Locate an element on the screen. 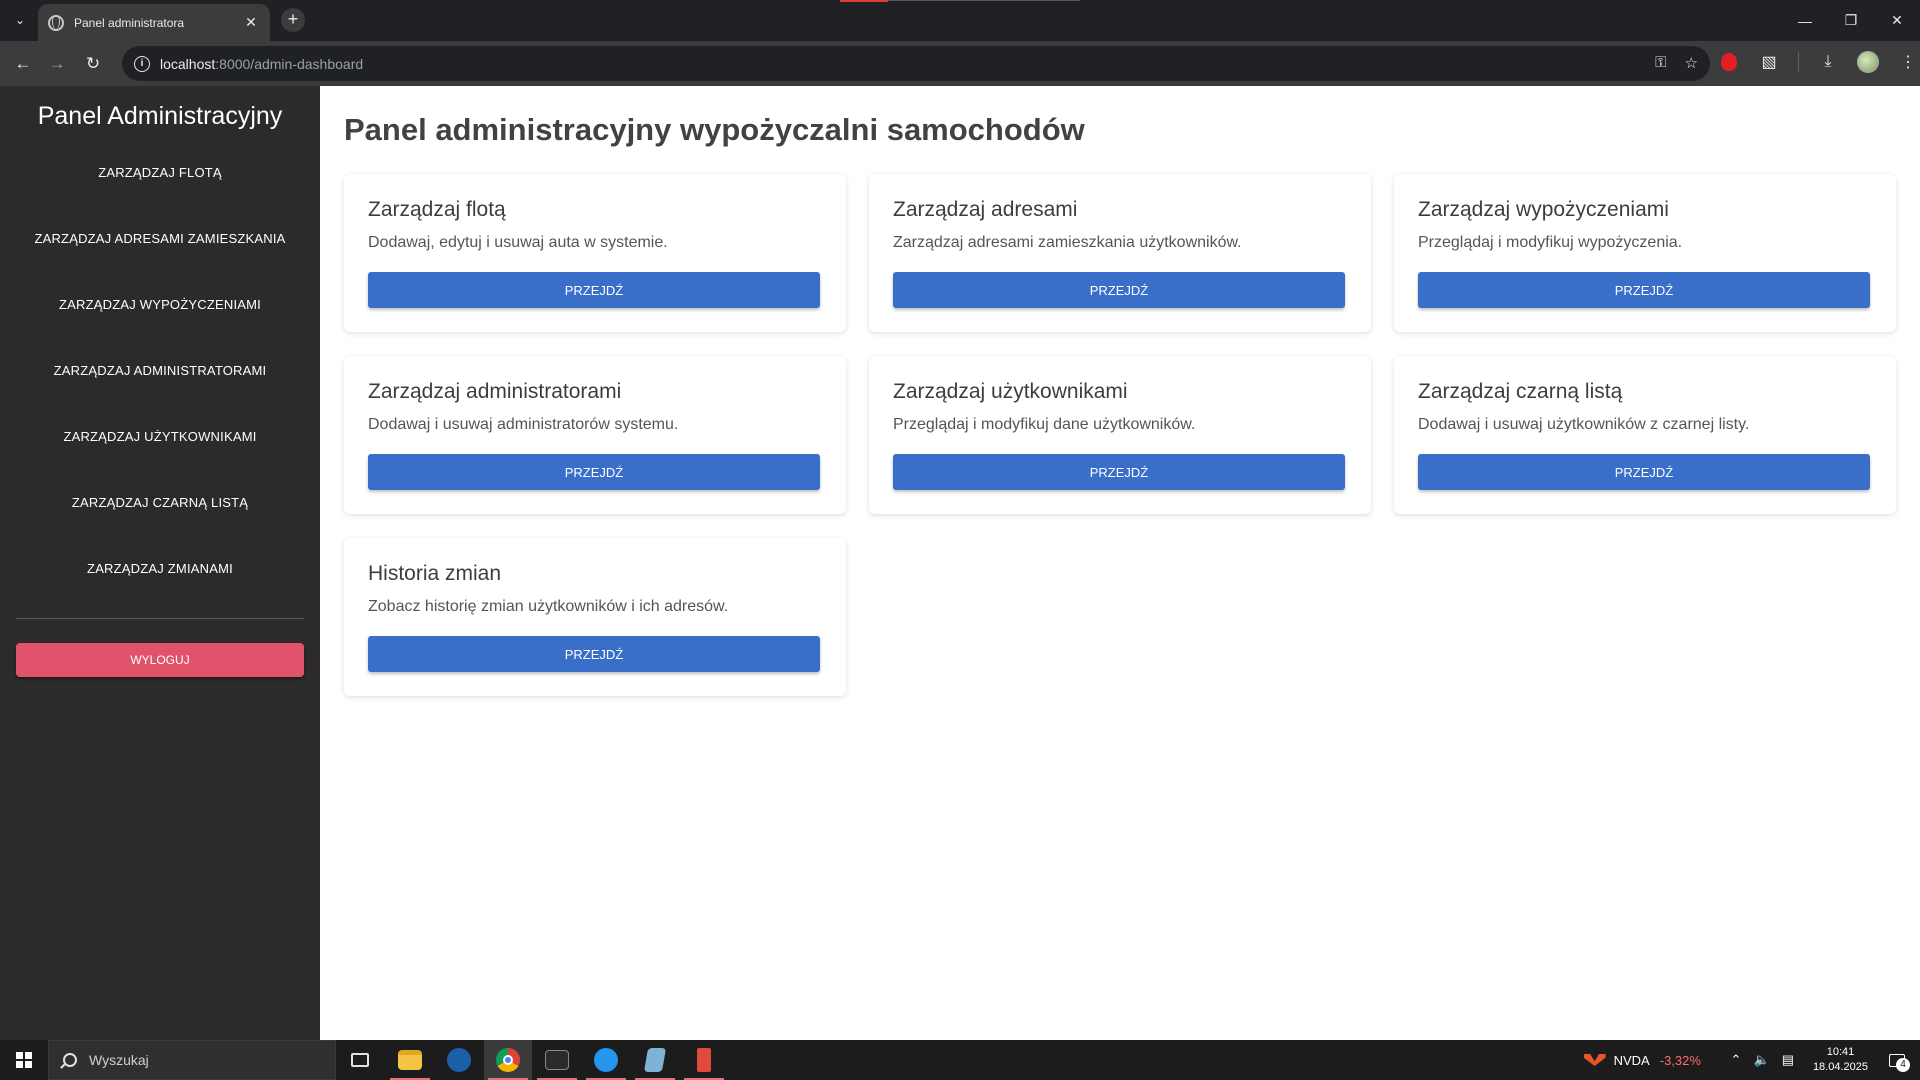  adblock-extension-icon is located at coordinates (1729, 62).